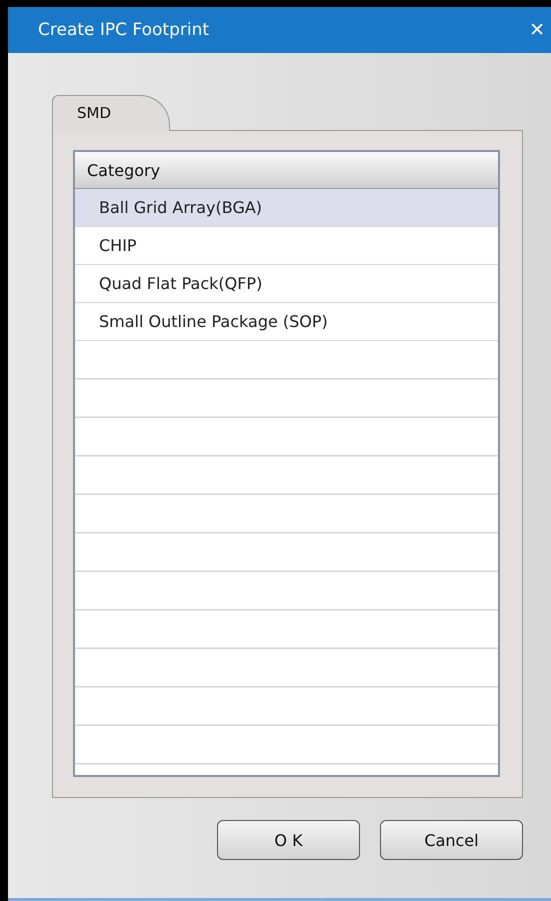 This screenshot has height=901, width=551. I want to click on list-item: Ball Grid Array(BGA), so click(286, 208).